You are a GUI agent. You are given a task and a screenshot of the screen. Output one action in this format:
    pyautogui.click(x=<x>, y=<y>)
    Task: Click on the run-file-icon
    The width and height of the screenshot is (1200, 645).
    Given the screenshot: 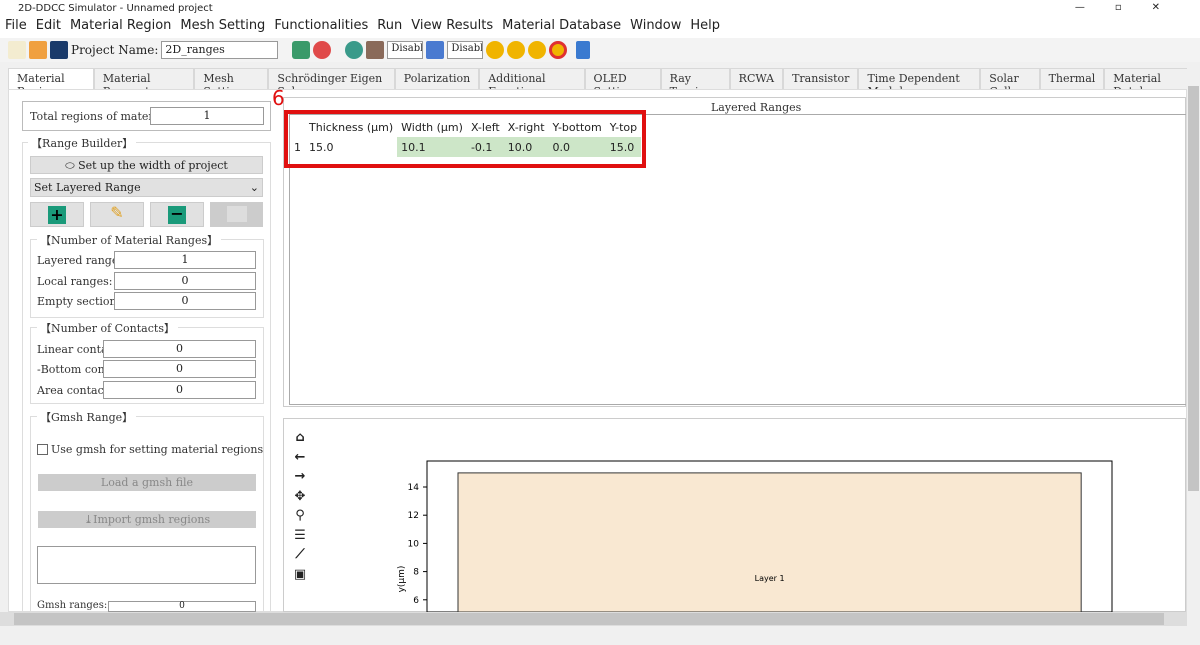 What is the action you would take?
    pyautogui.click(x=537, y=50)
    